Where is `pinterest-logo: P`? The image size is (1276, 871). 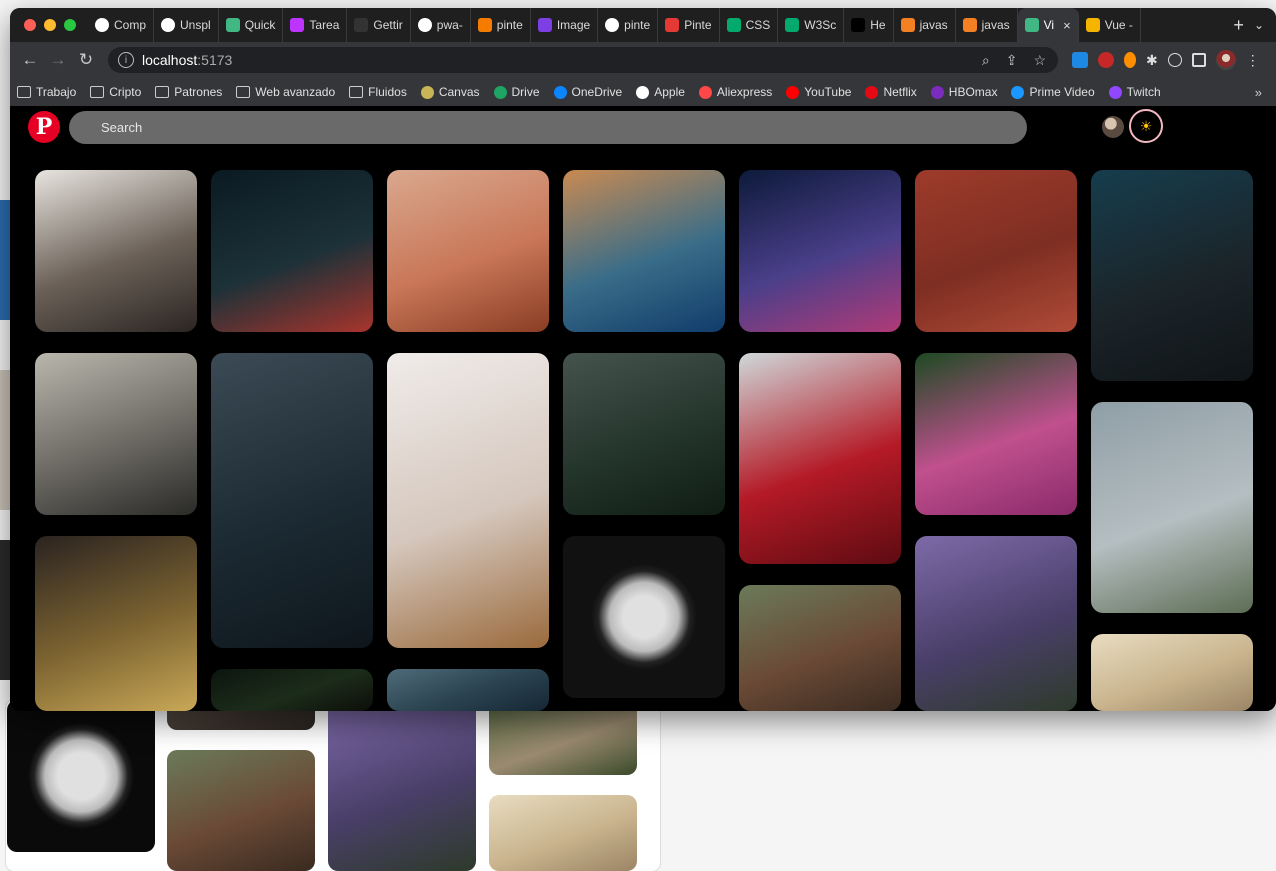 pinterest-logo: P is located at coordinates (44, 127).